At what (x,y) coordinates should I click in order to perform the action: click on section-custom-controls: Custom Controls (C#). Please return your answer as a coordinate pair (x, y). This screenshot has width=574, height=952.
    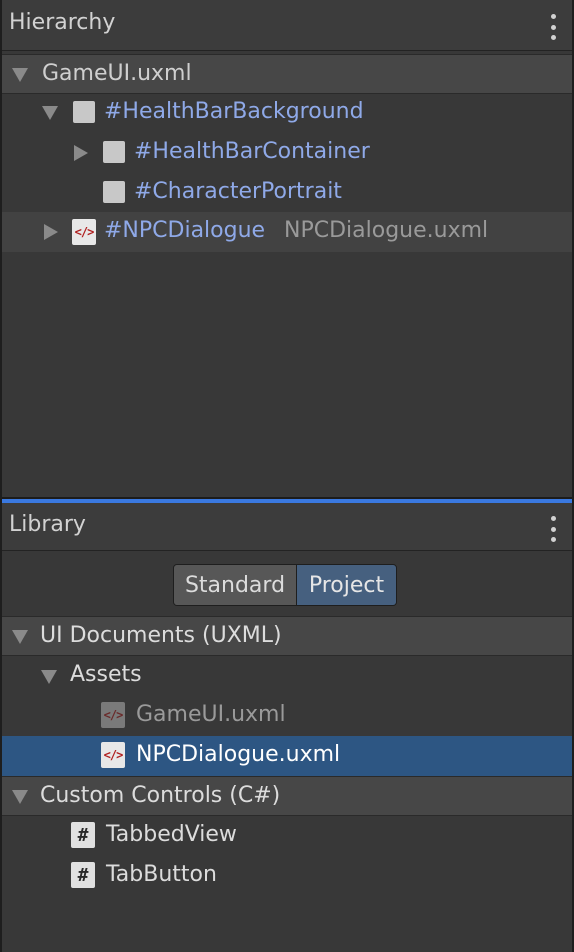
    Looking at the image, I should click on (287, 796).